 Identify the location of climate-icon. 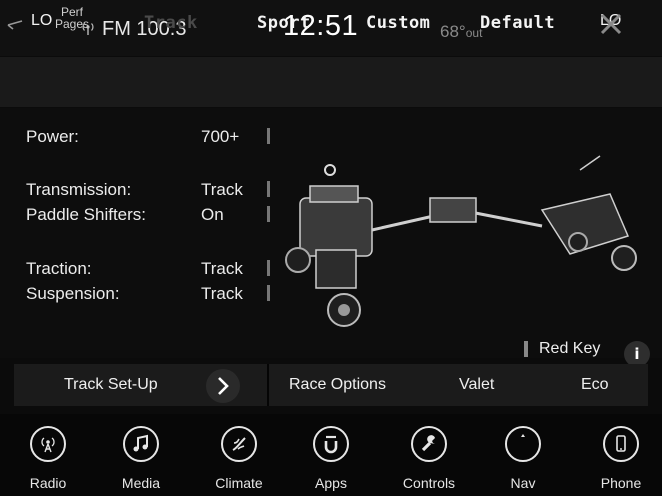
(239, 444).